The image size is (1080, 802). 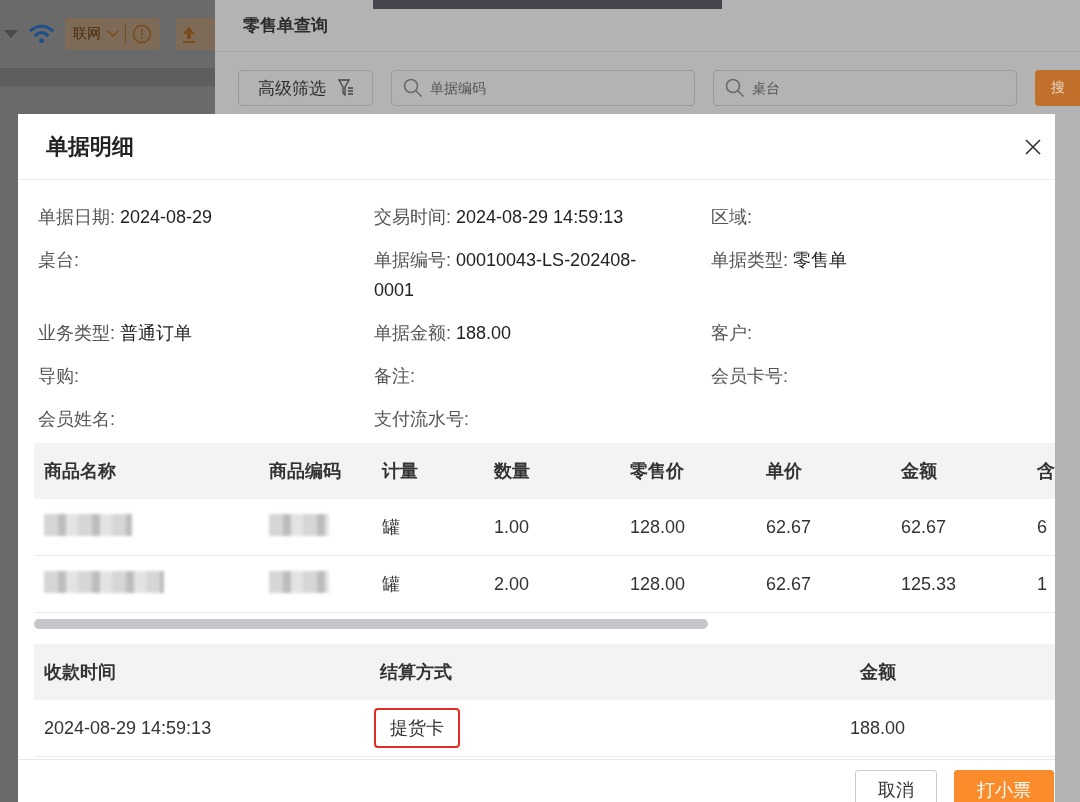 I want to click on table-cell-text: 125.33, so click(x=929, y=584).